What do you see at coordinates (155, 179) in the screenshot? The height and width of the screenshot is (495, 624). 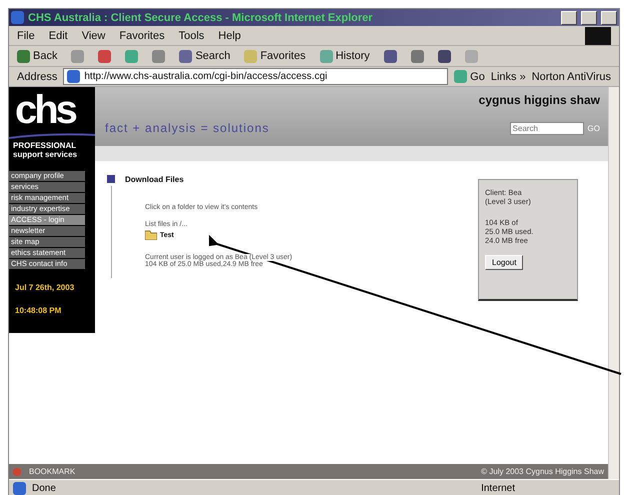 I see `section-heading: Download Files` at bounding box center [155, 179].